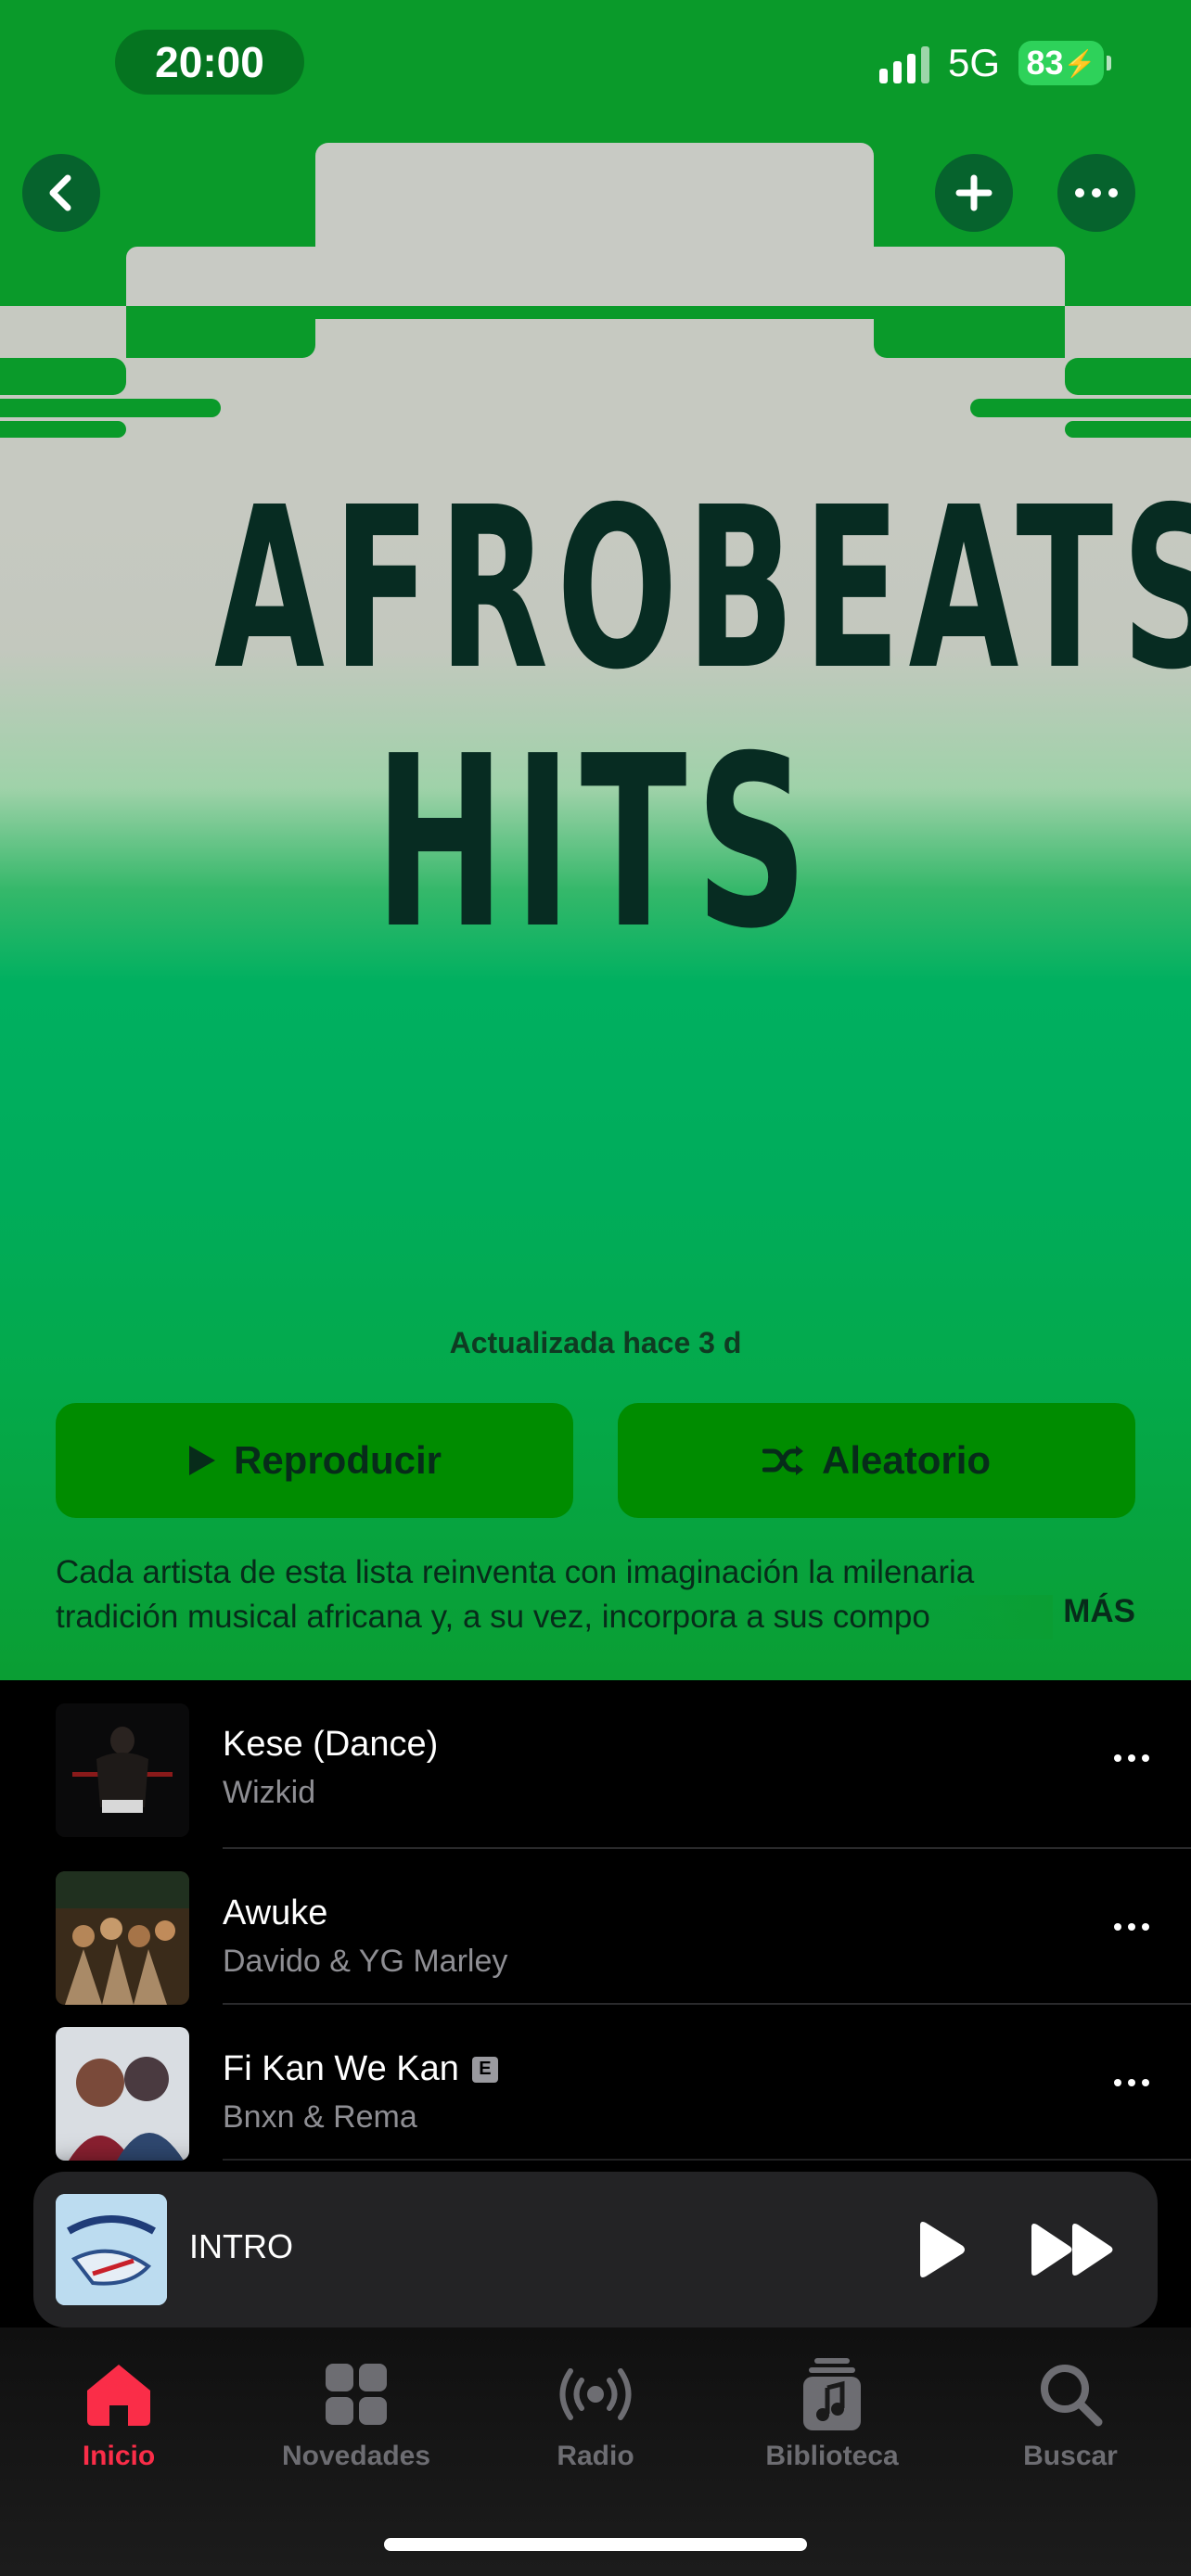 Image resolution: width=1191 pixels, height=2576 pixels. What do you see at coordinates (595, 2394) in the screenshot?
I see `radio-icon` at bounding box center [595, 2394].